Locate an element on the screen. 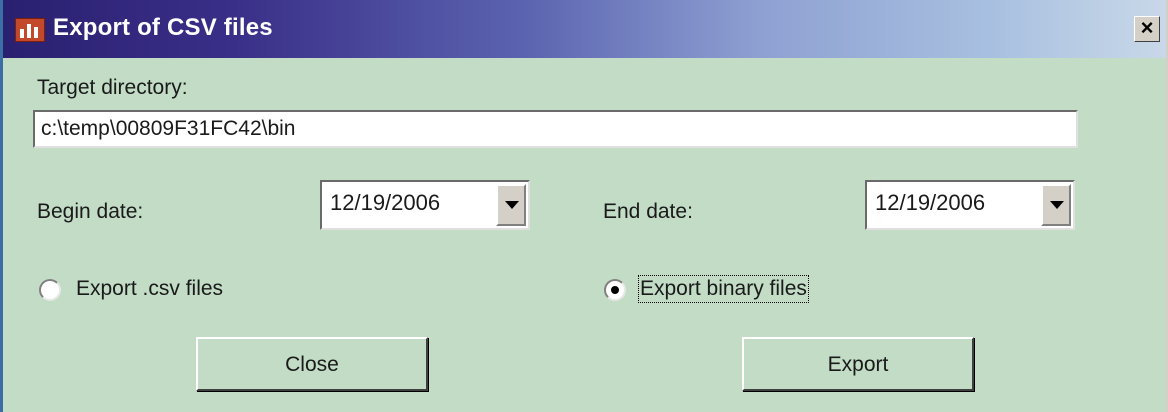 This screenshot has height=412, width=1168. radio-selected-dot is located at coordinates (615, 290).